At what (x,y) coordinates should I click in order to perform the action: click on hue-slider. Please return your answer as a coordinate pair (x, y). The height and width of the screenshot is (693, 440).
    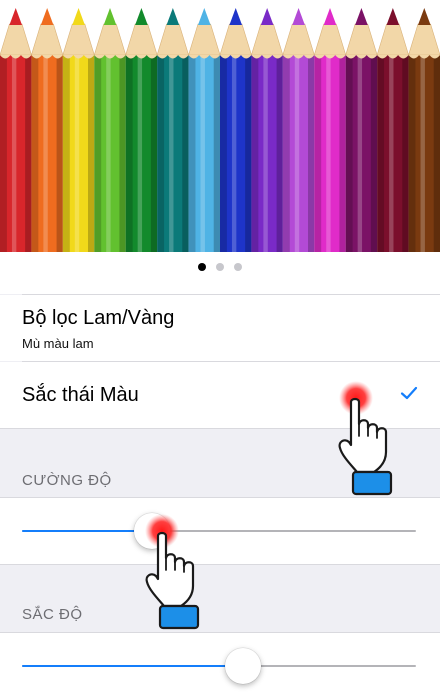
    Looking at the image, I should click on (219, 666).